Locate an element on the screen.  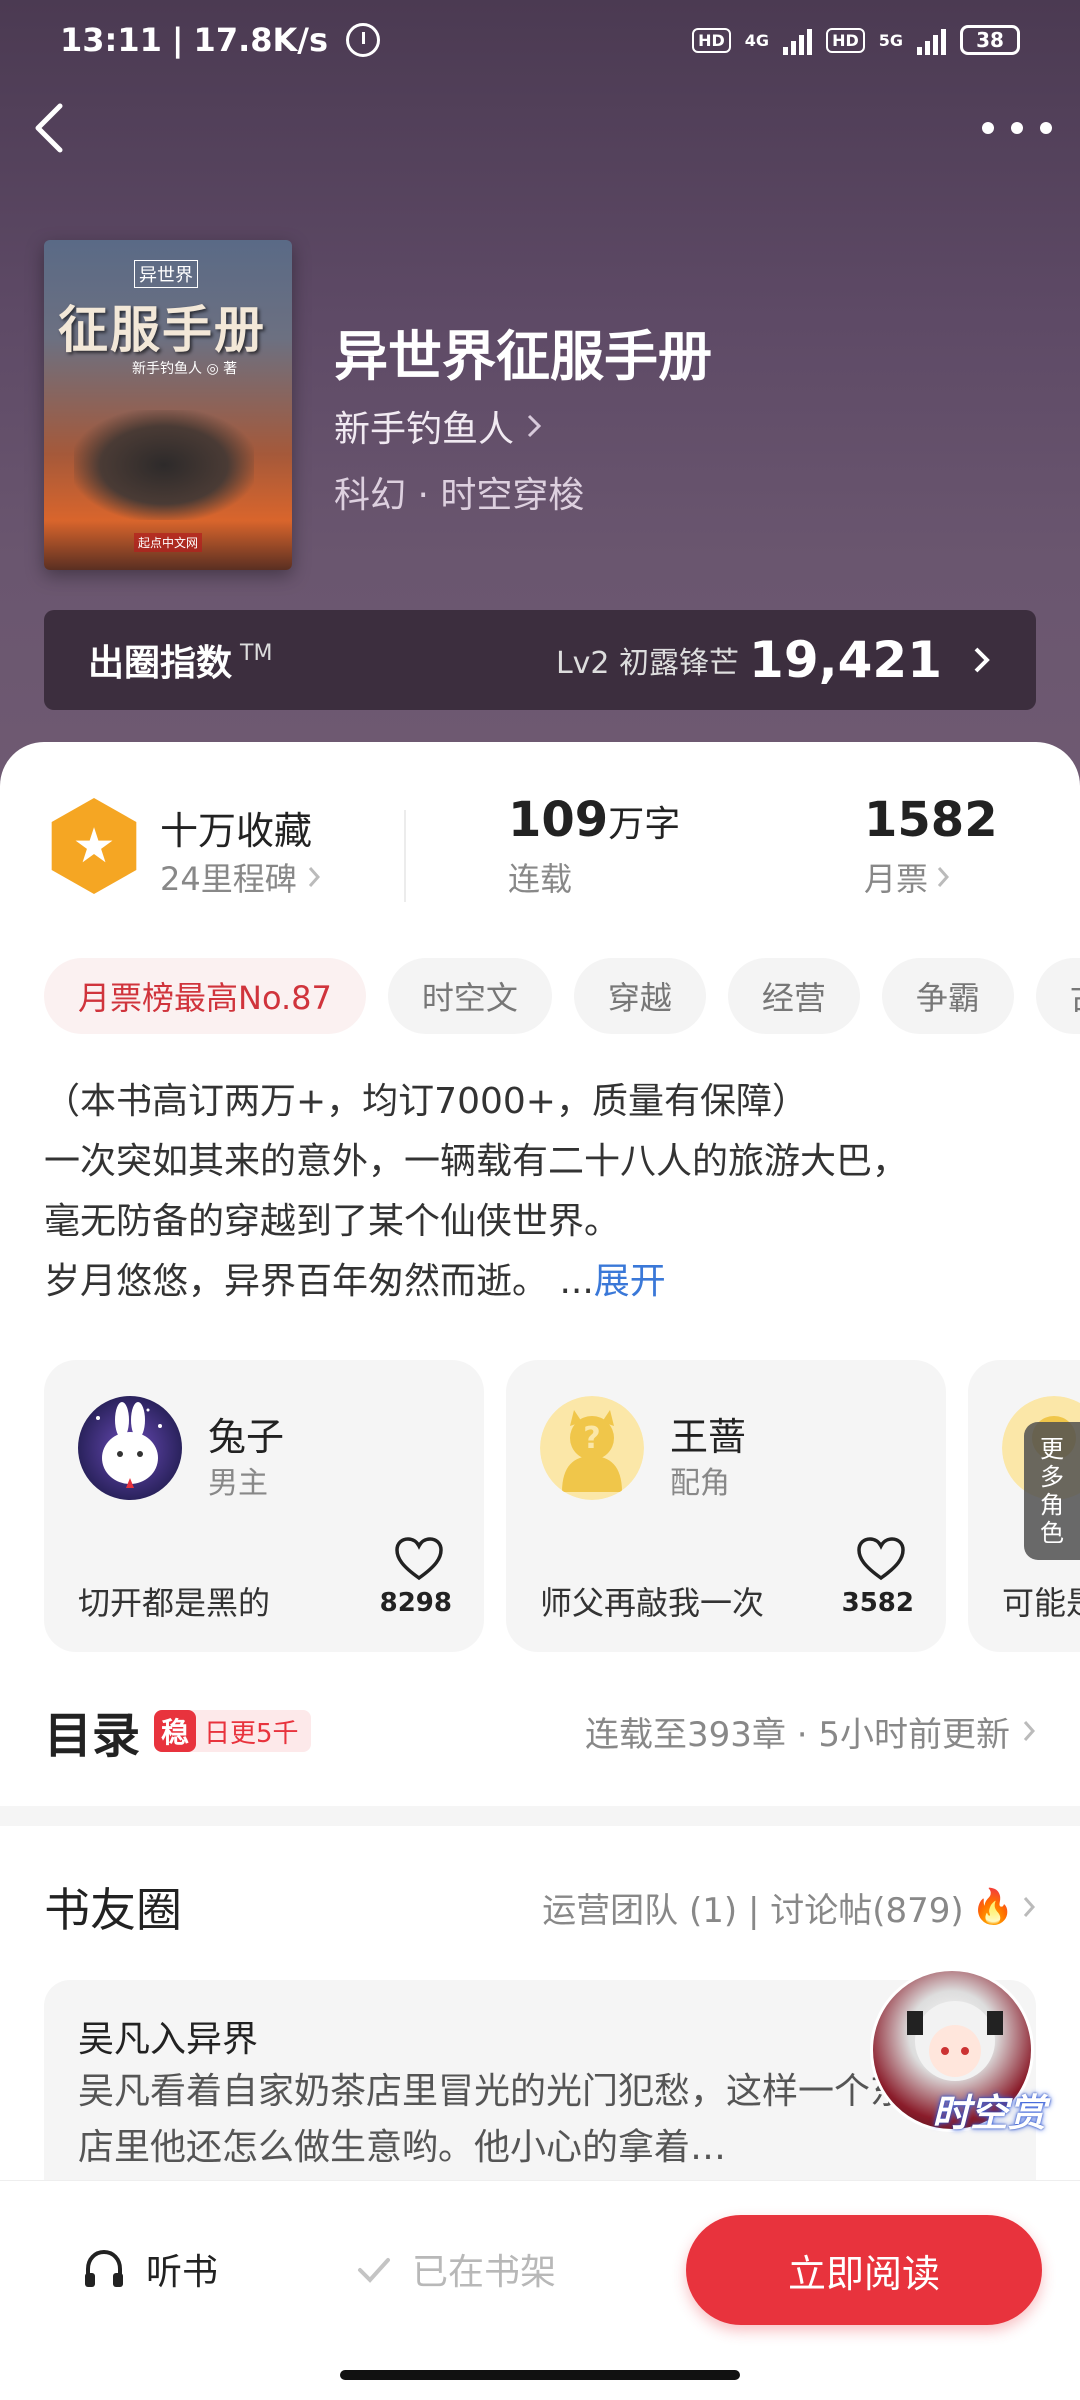
role-avatar: ? is located at coordinates (592, 1448).